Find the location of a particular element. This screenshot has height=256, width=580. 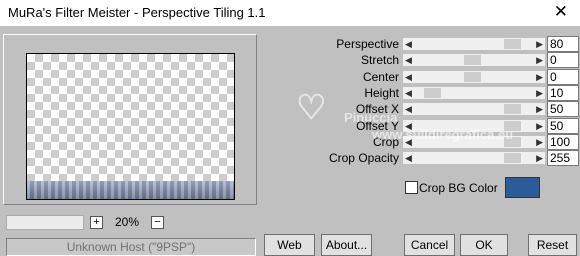

watermark-heart-icon: ♡ is located at coordinates (311, 108).